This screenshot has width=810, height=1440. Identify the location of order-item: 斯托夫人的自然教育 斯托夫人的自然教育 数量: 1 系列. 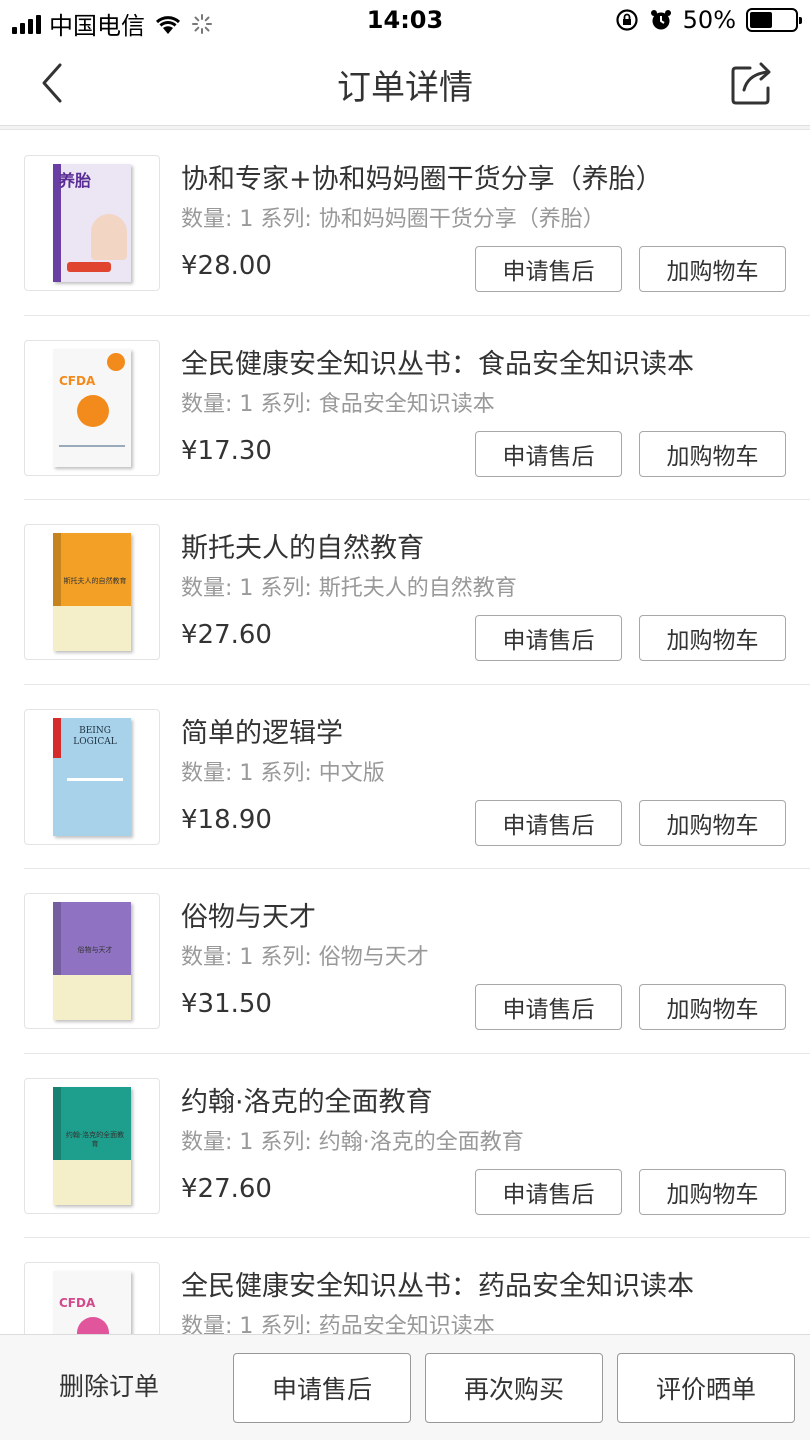
(405, 592).